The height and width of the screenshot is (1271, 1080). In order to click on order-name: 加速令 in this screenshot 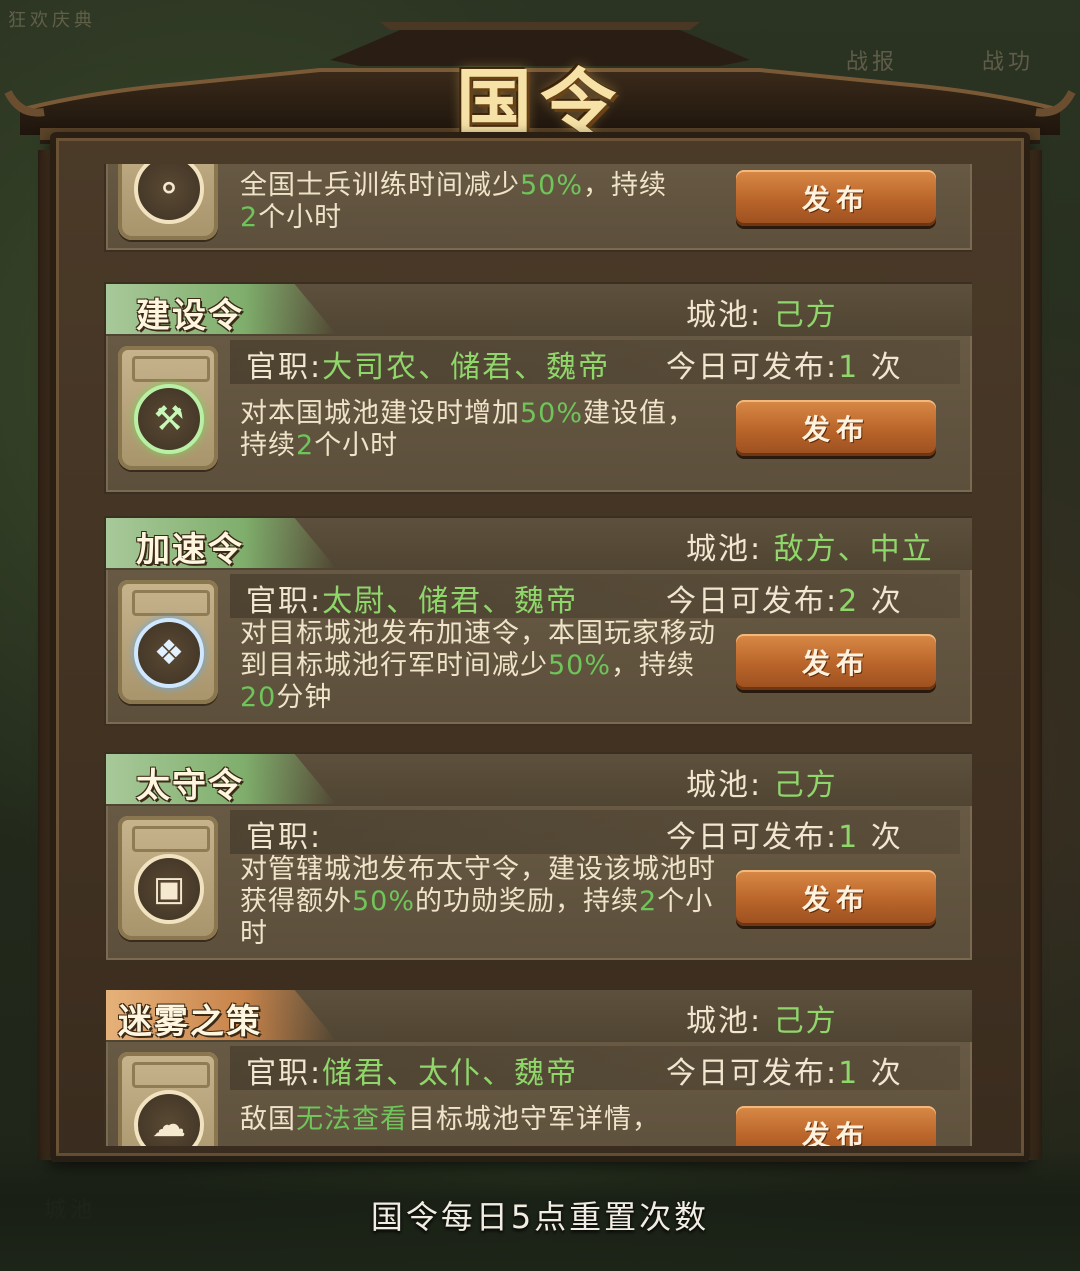, I will do `click(190, 550)`.